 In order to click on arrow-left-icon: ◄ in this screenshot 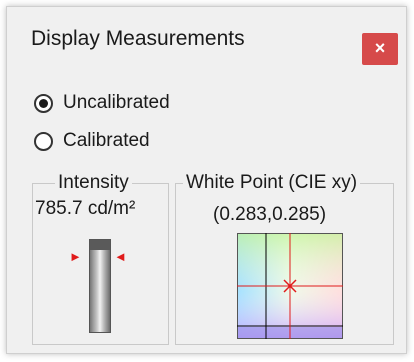, I will do `click(120, 256)`.